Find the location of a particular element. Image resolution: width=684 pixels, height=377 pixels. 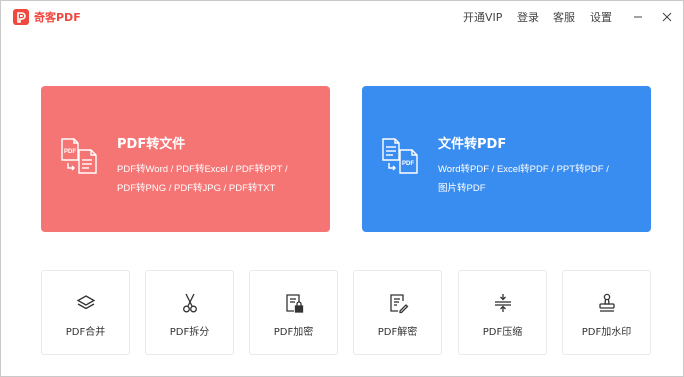

tool-label: PDF加水印 is located at coordinates (606, 332).